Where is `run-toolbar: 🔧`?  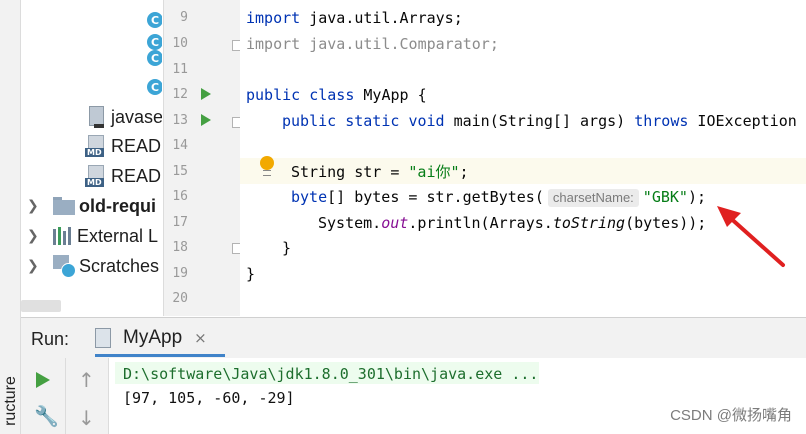 run-toolbar: 🔧 is located at coordinates (43, 396).